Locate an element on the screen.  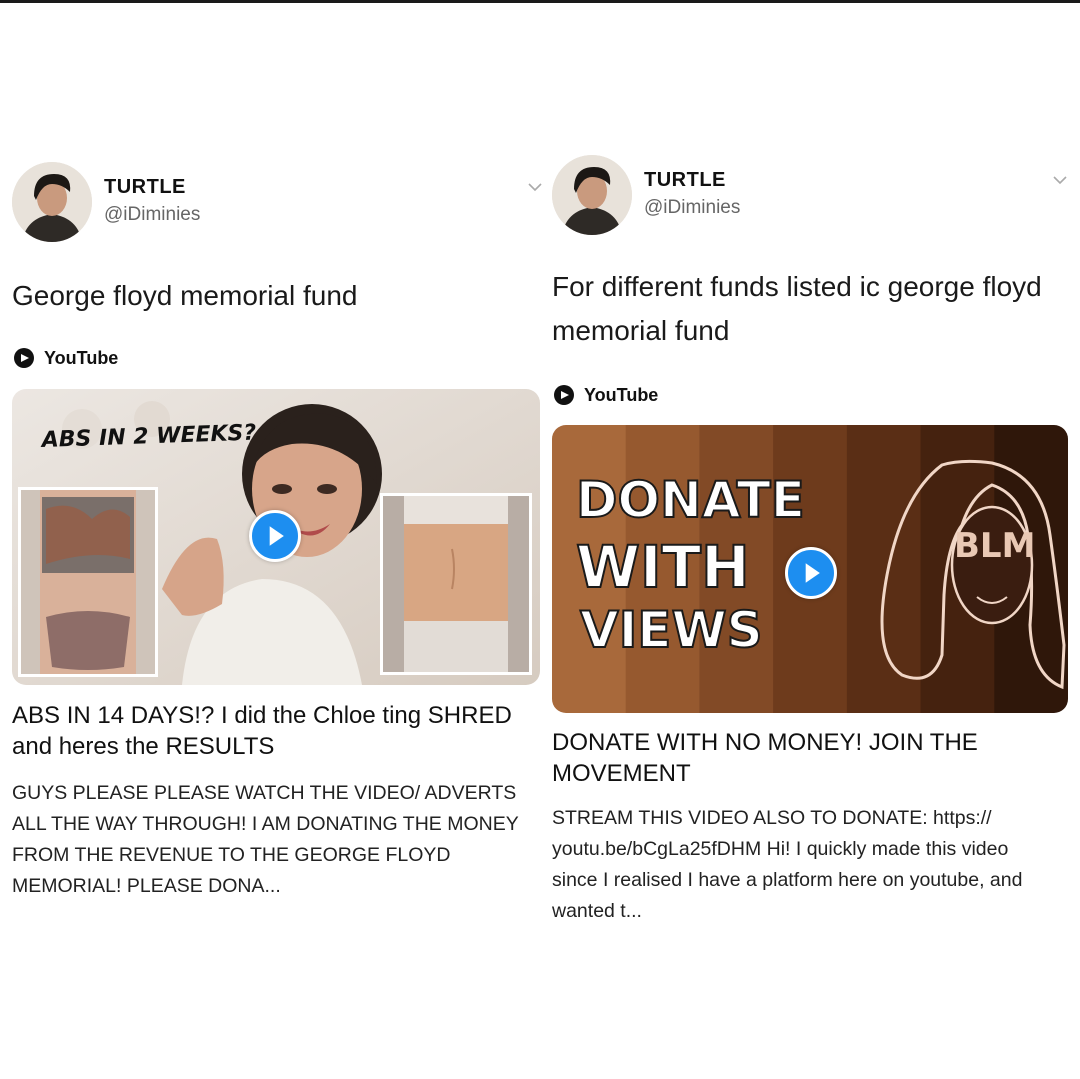
video-thumbnail: BLM DONATE WITH VIEWS is located at coordinates (810, 569).